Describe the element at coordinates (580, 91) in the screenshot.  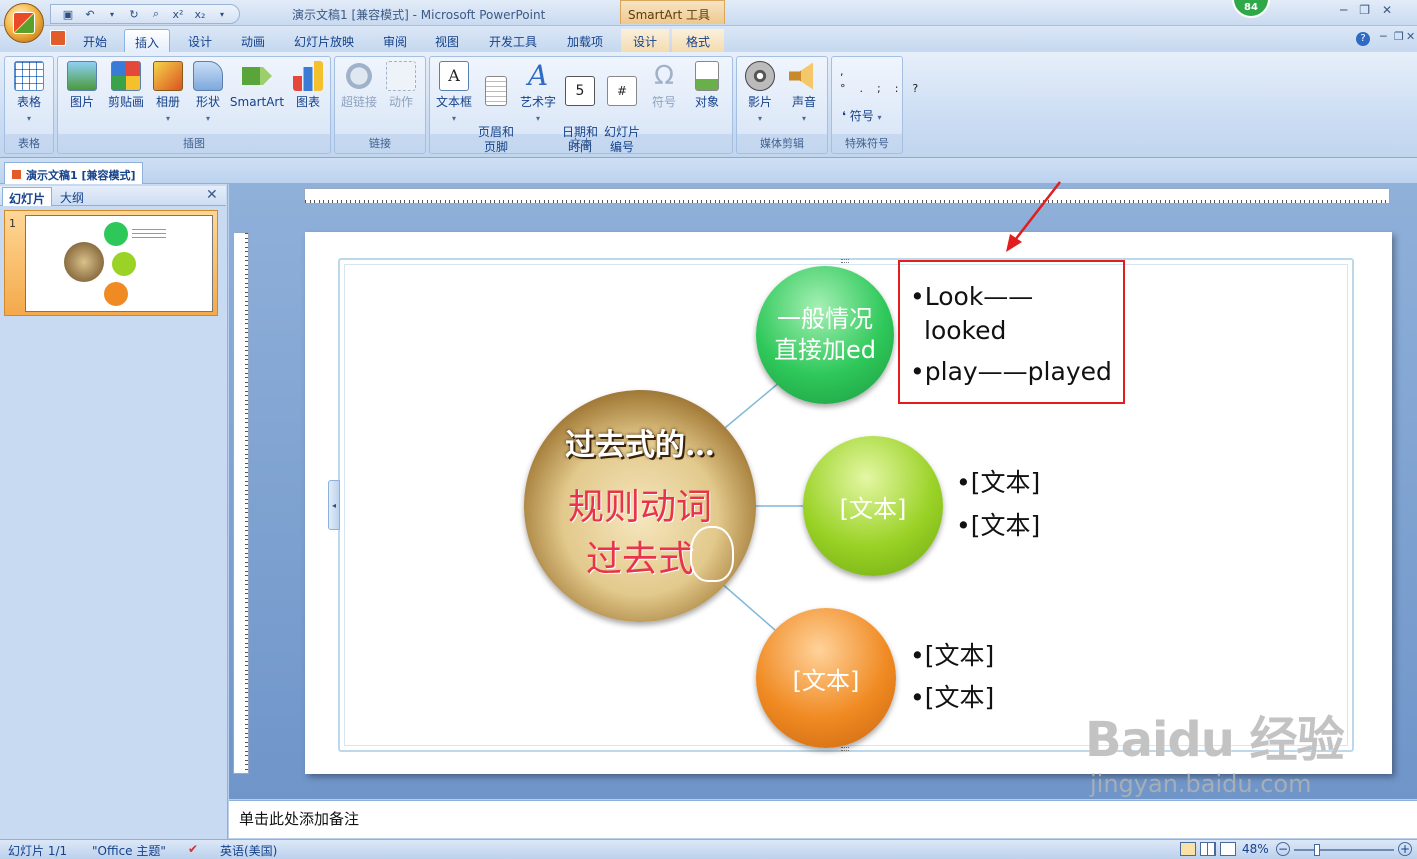
I see `calendar-icon: 5` at that location.